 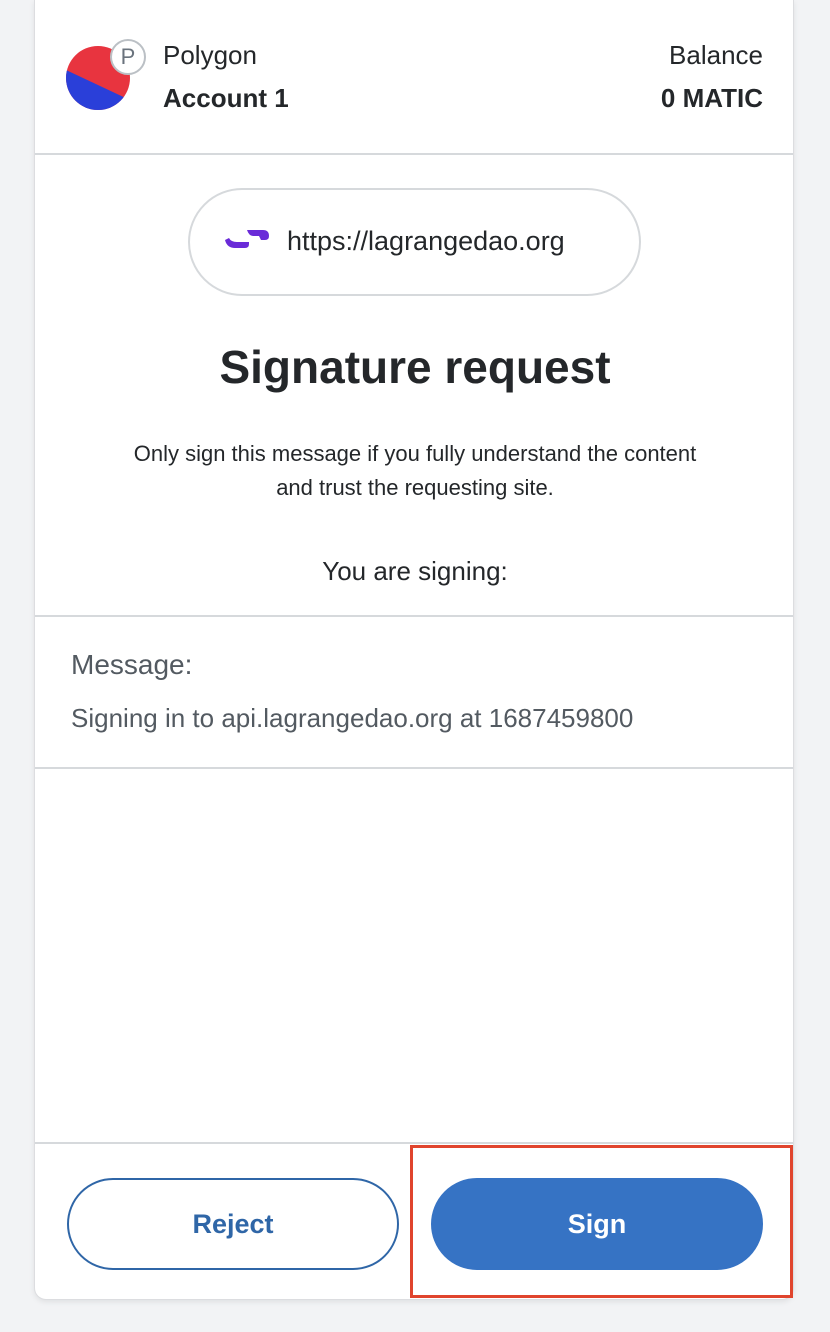 I want to click on sign-button: Sign, so click(x=597, y=1224).